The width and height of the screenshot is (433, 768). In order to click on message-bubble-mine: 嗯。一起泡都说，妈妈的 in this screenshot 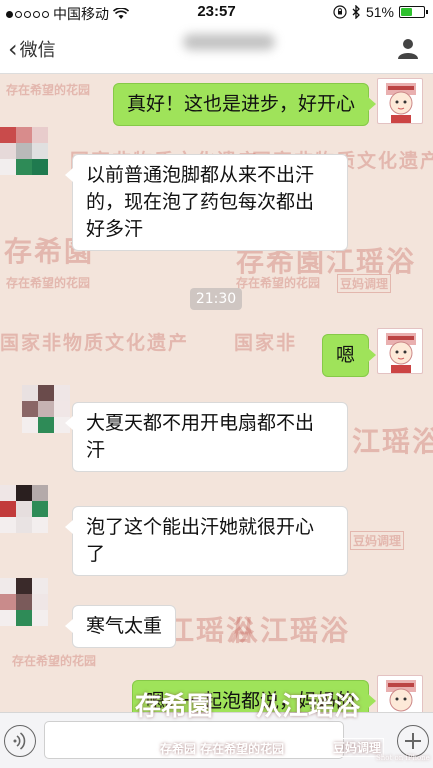, I will do `click(254, 696)`.